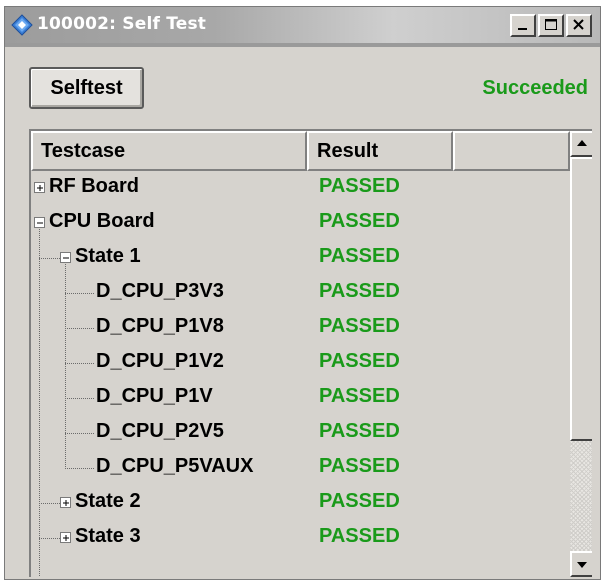 Image resolution: width=607 pixels, height=584 pixels. What do you see at coordinates (511, 151) in the screenshot?
I see `column-header-extra` at bounding box center [511, 151].